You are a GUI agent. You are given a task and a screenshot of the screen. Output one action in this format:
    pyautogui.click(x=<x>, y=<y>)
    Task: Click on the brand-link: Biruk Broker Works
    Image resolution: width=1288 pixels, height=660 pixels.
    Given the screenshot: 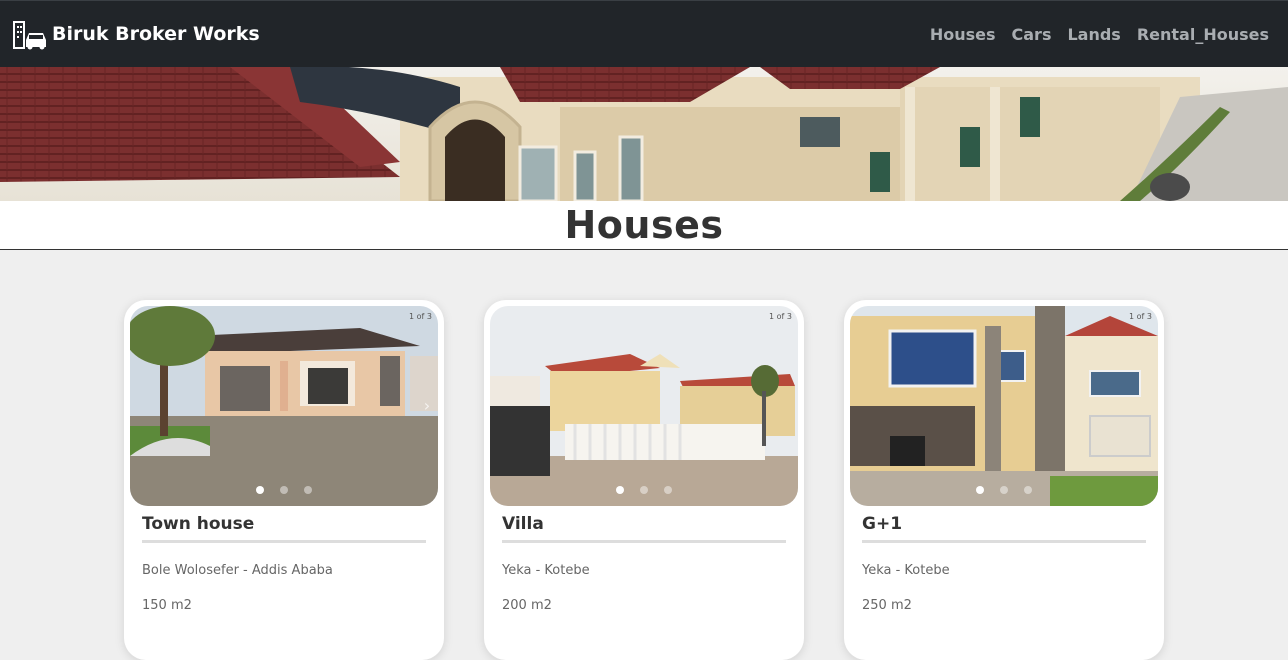 What is the action you would take?
    pyautogui.click(x=136, y=34)
    